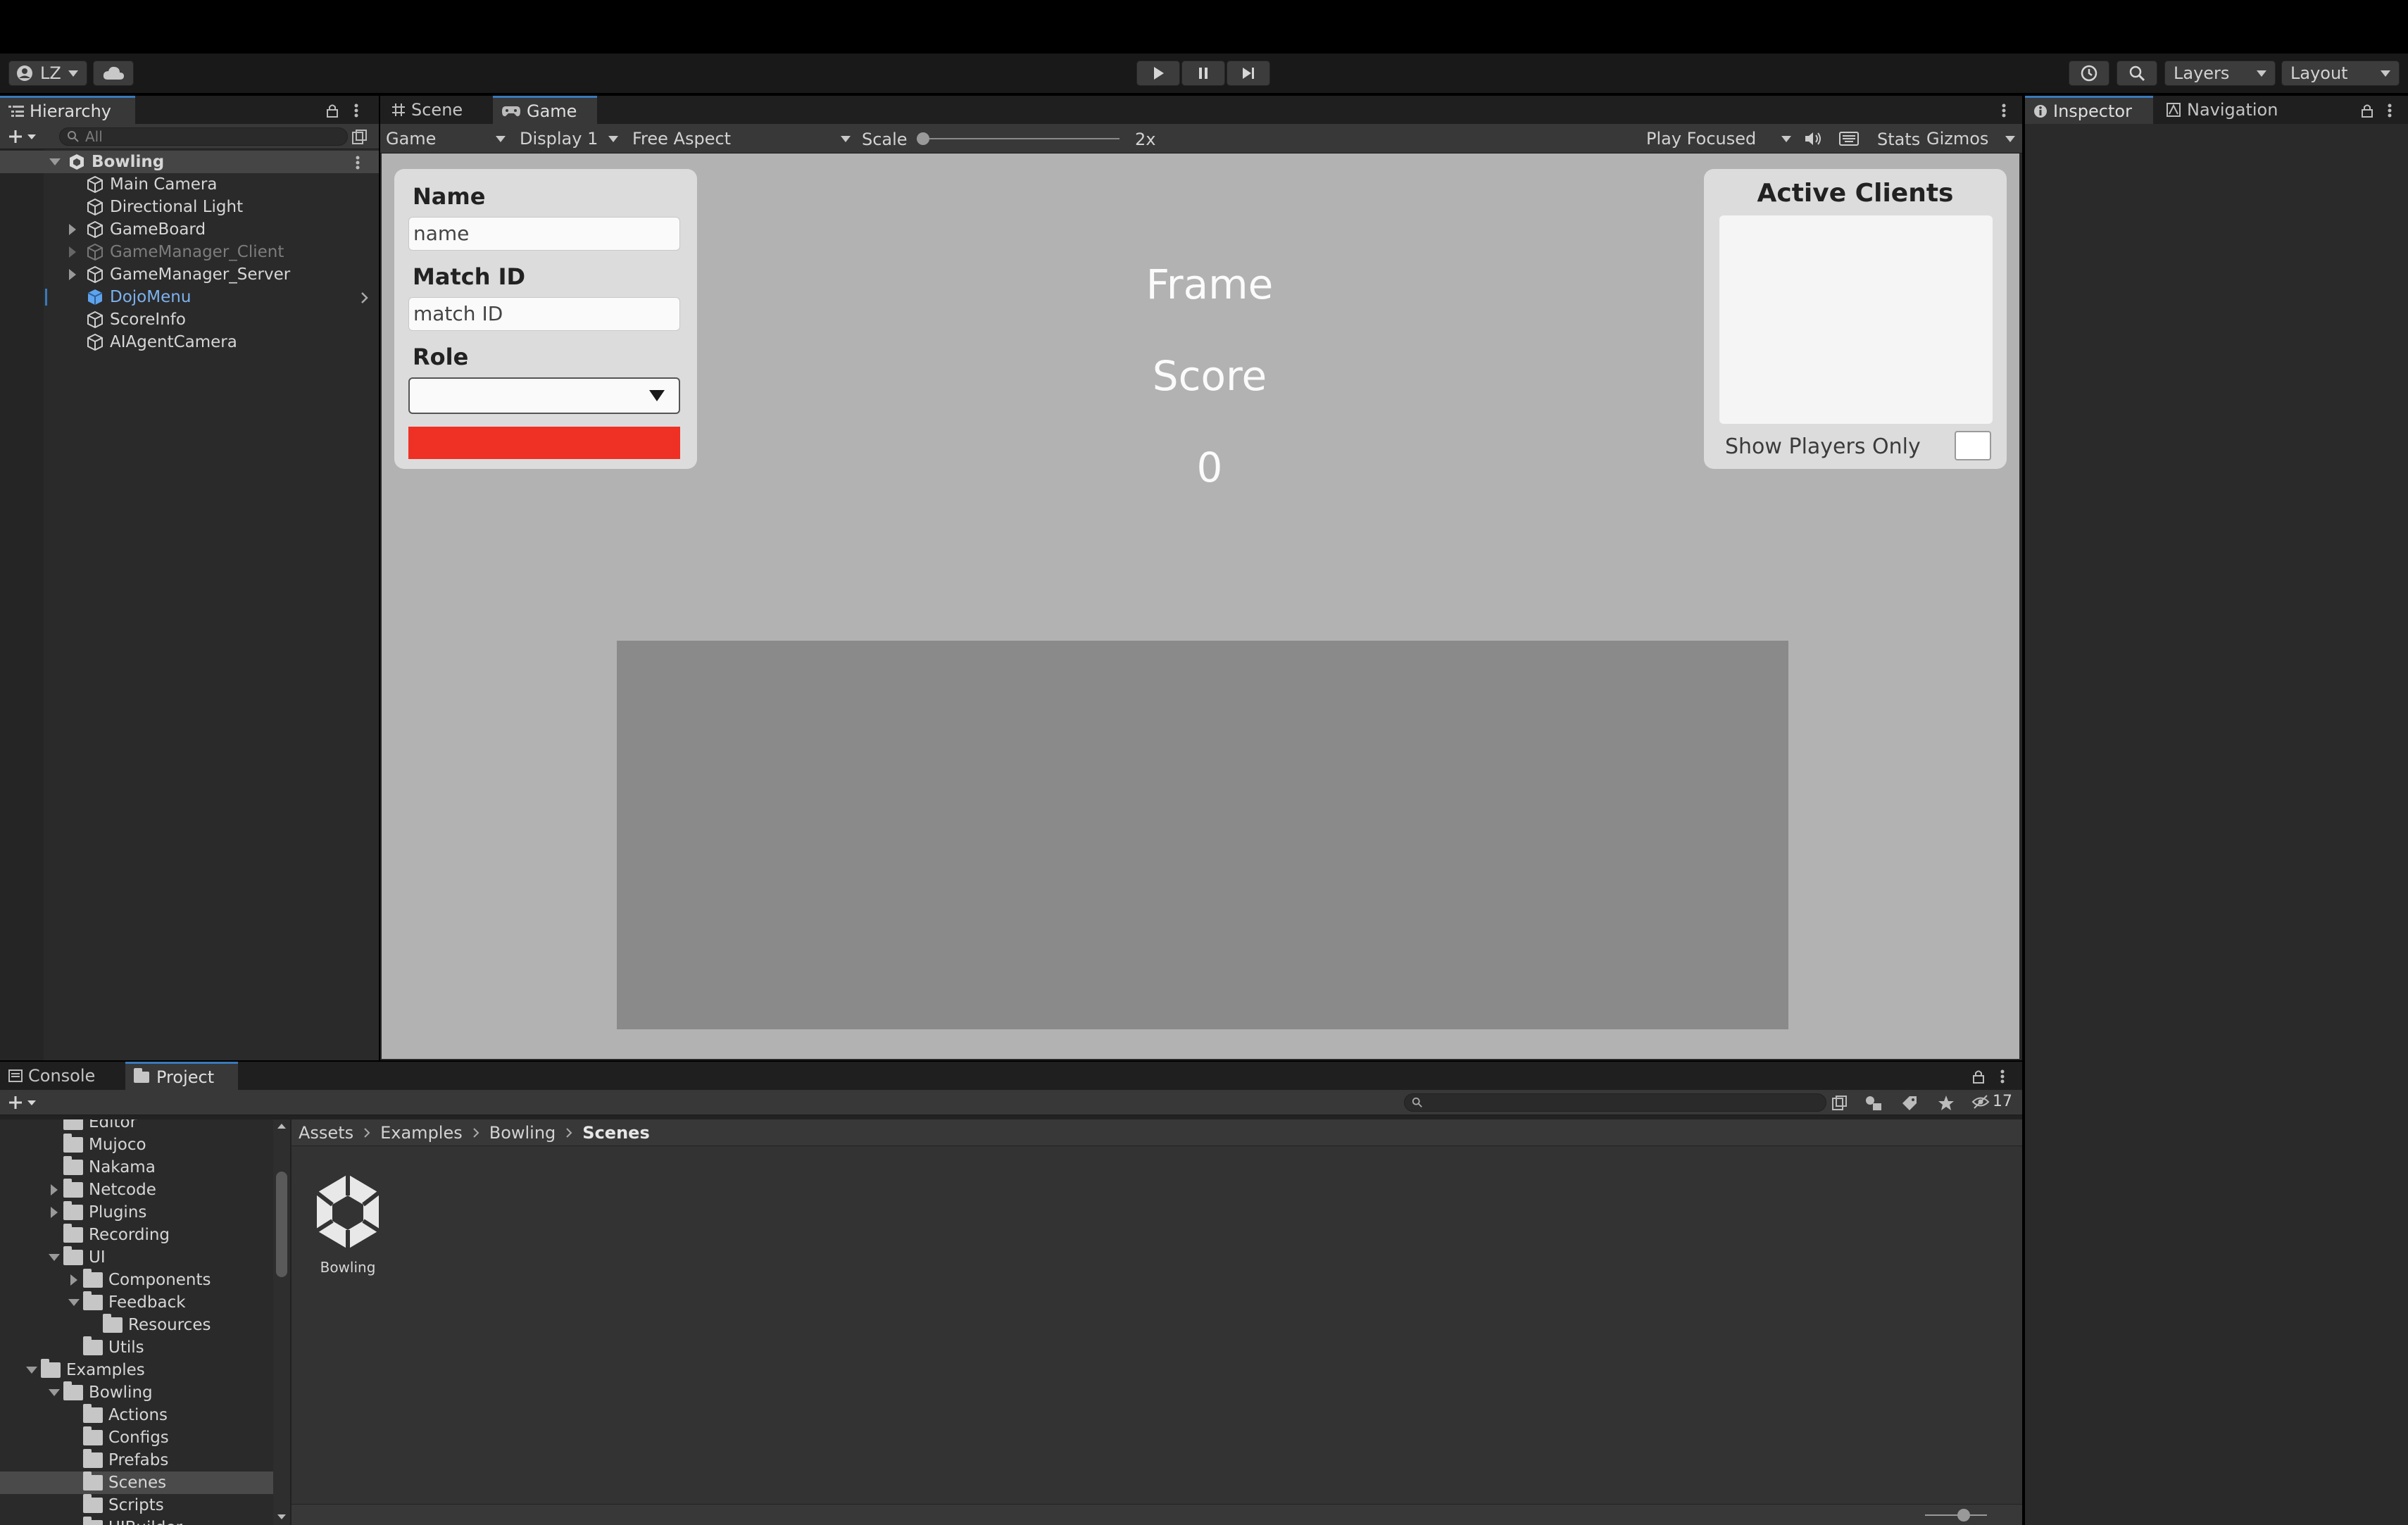 The width and height of the screenshot is (2408, 1525). What do you see at coordinates (47, 73) in the screenshot?
I see `account-dropdown: LZ` at bounding box center [47, 73].